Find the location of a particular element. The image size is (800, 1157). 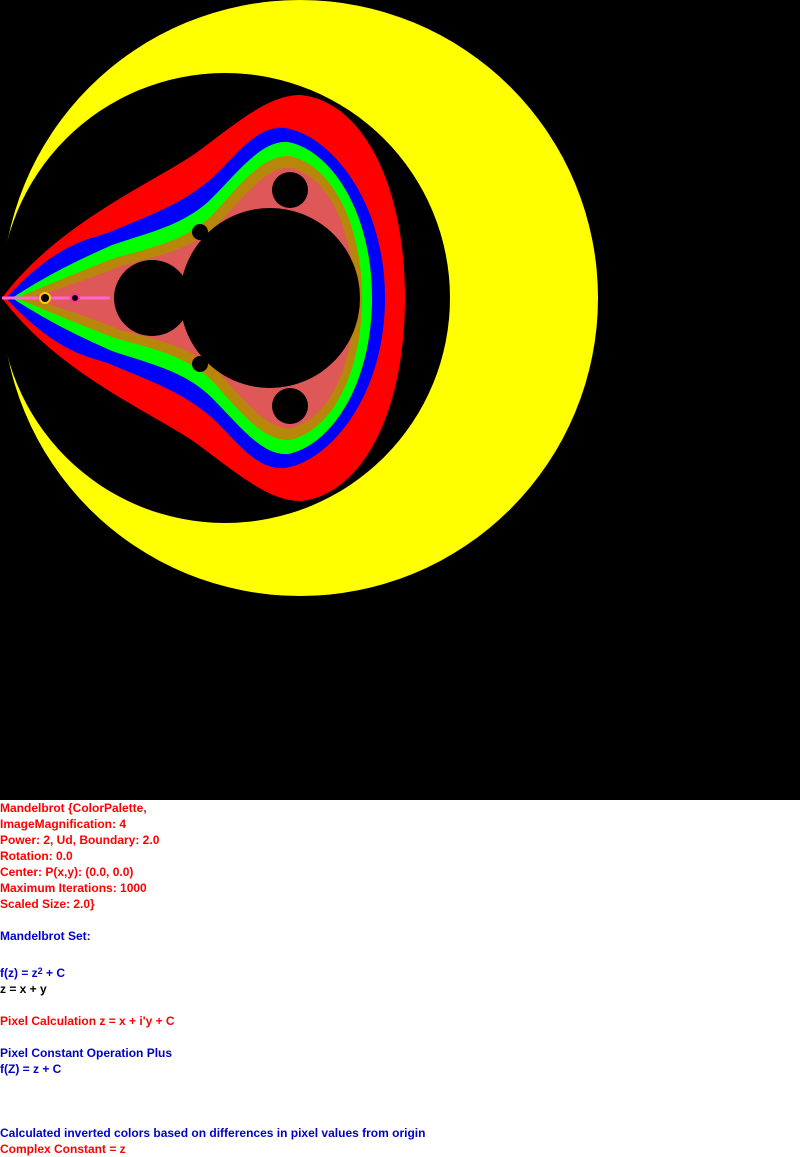

pixel-constant-operation: Pixel Constant Operation Plus is located at coordinates (86, 1053).